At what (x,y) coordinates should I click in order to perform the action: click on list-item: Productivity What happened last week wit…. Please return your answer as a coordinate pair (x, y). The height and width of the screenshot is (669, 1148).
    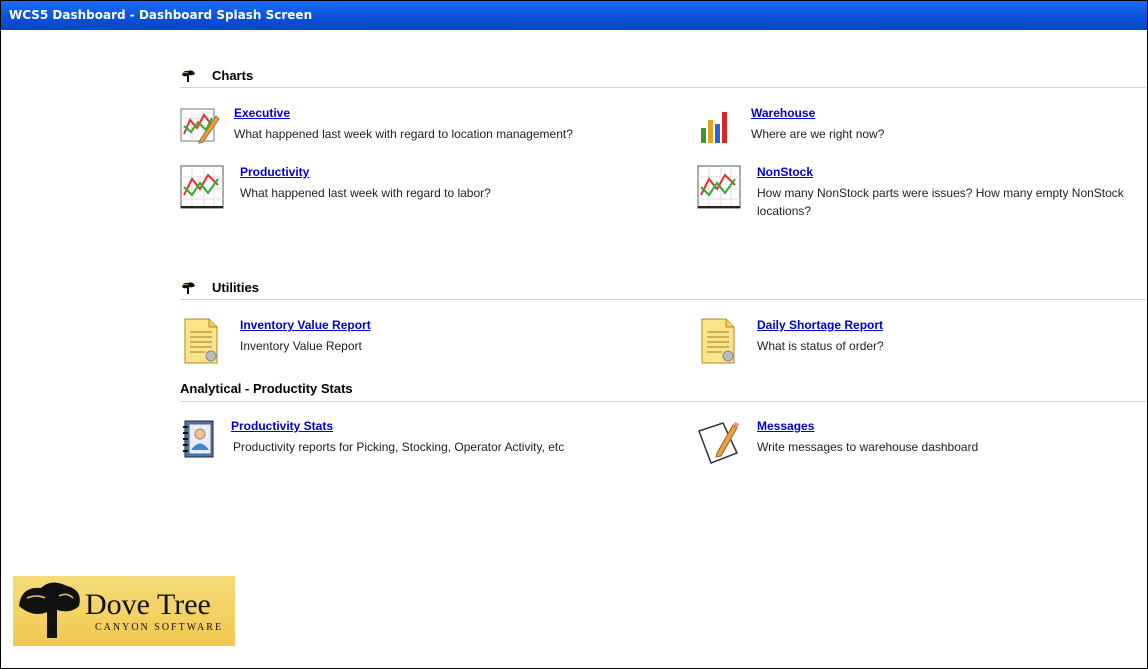
    Looking at the image, I should click on (430, 187).